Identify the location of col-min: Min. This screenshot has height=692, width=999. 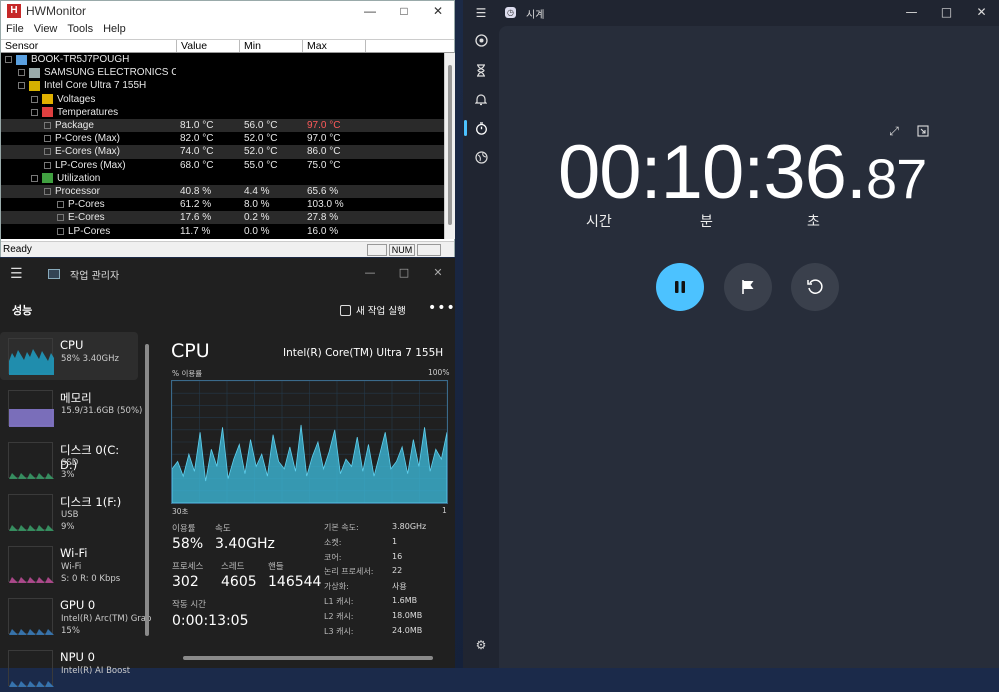
(271, 46).